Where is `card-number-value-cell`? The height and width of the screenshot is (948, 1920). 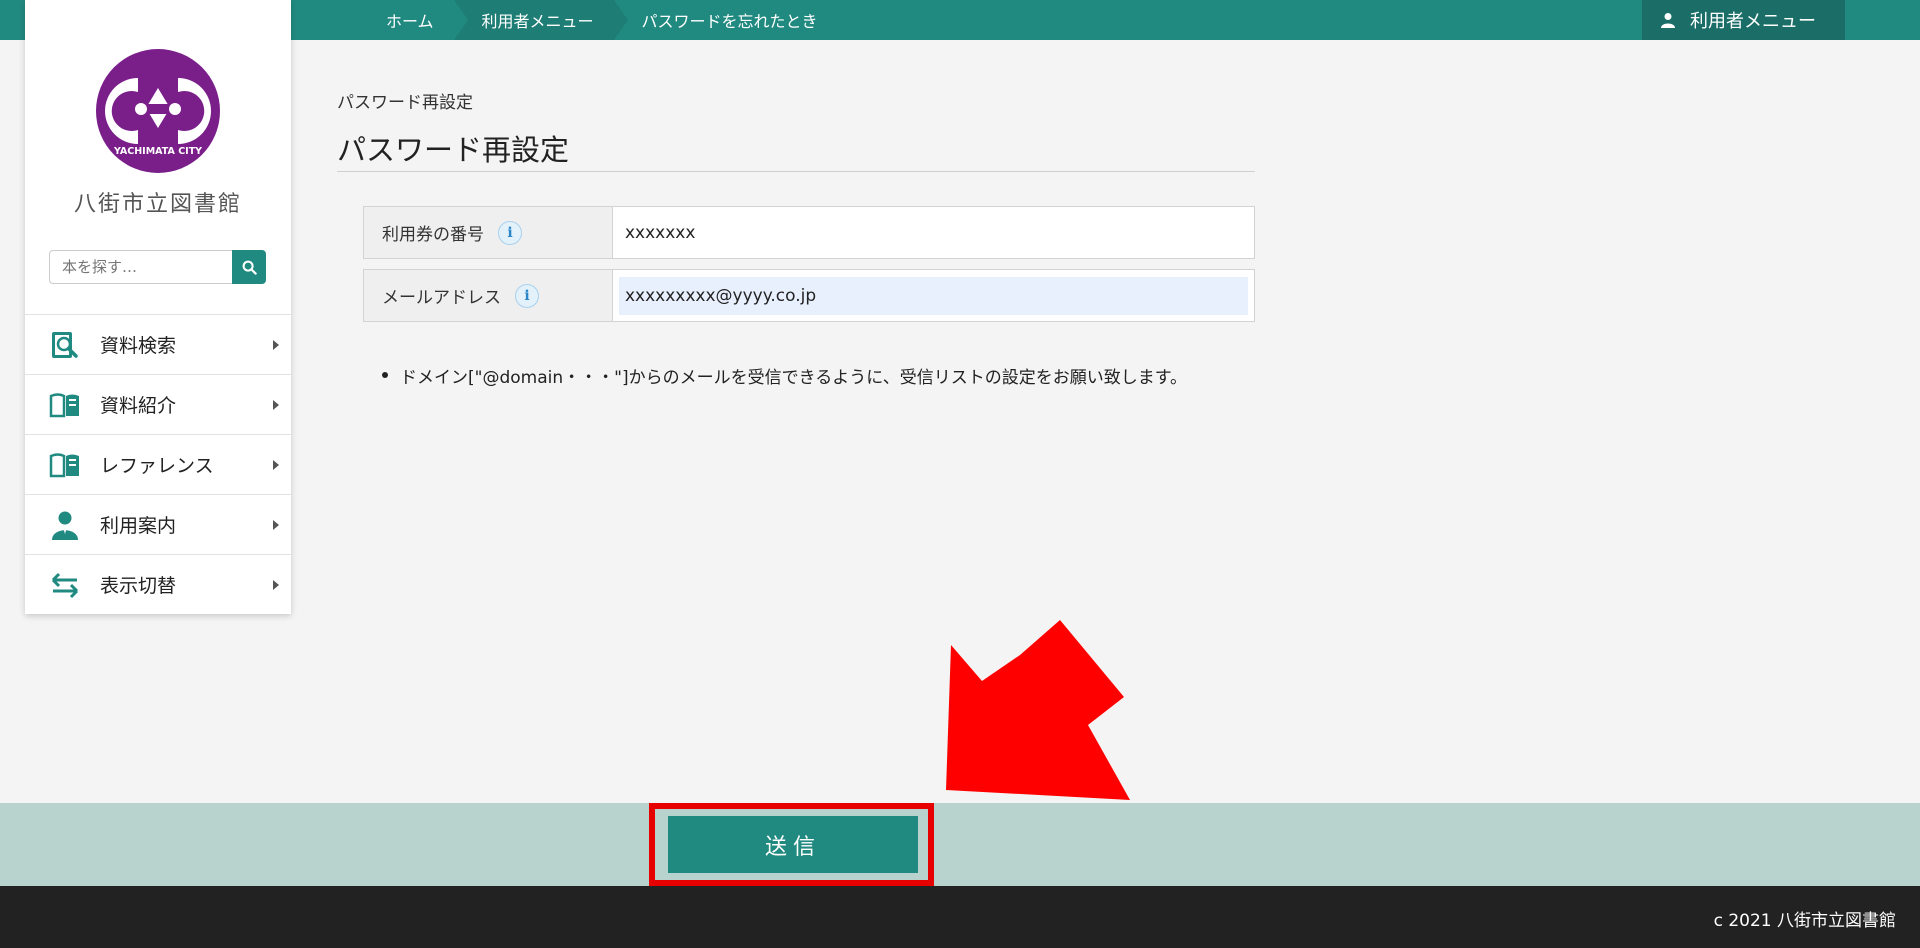
card-number-value-cell is located at coordinates (933, 232).